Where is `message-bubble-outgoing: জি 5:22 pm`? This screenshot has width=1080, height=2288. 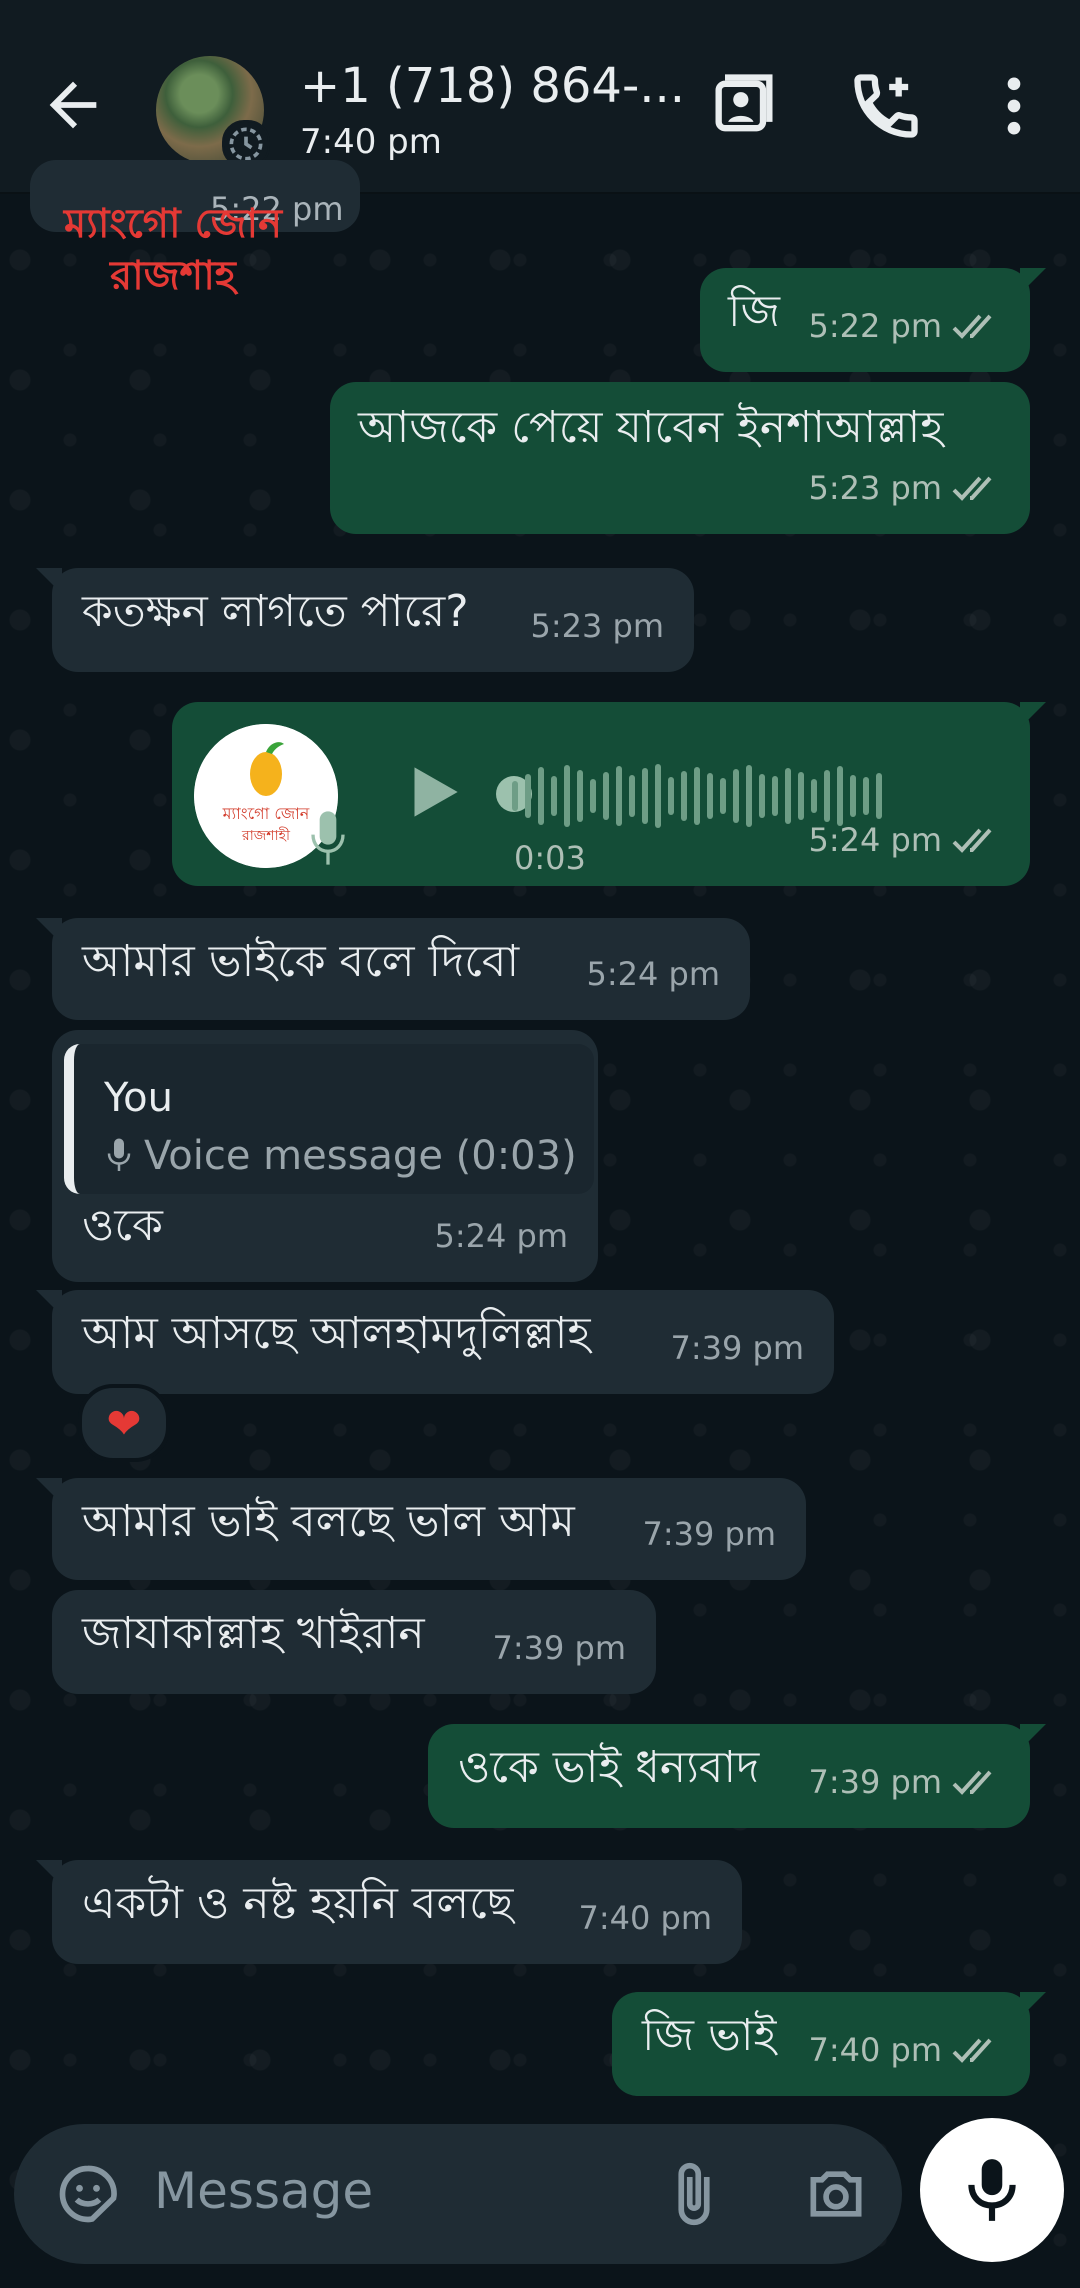 message-bubble-outgoing: জি 5:22 pm is located at coordinates (873, 320).